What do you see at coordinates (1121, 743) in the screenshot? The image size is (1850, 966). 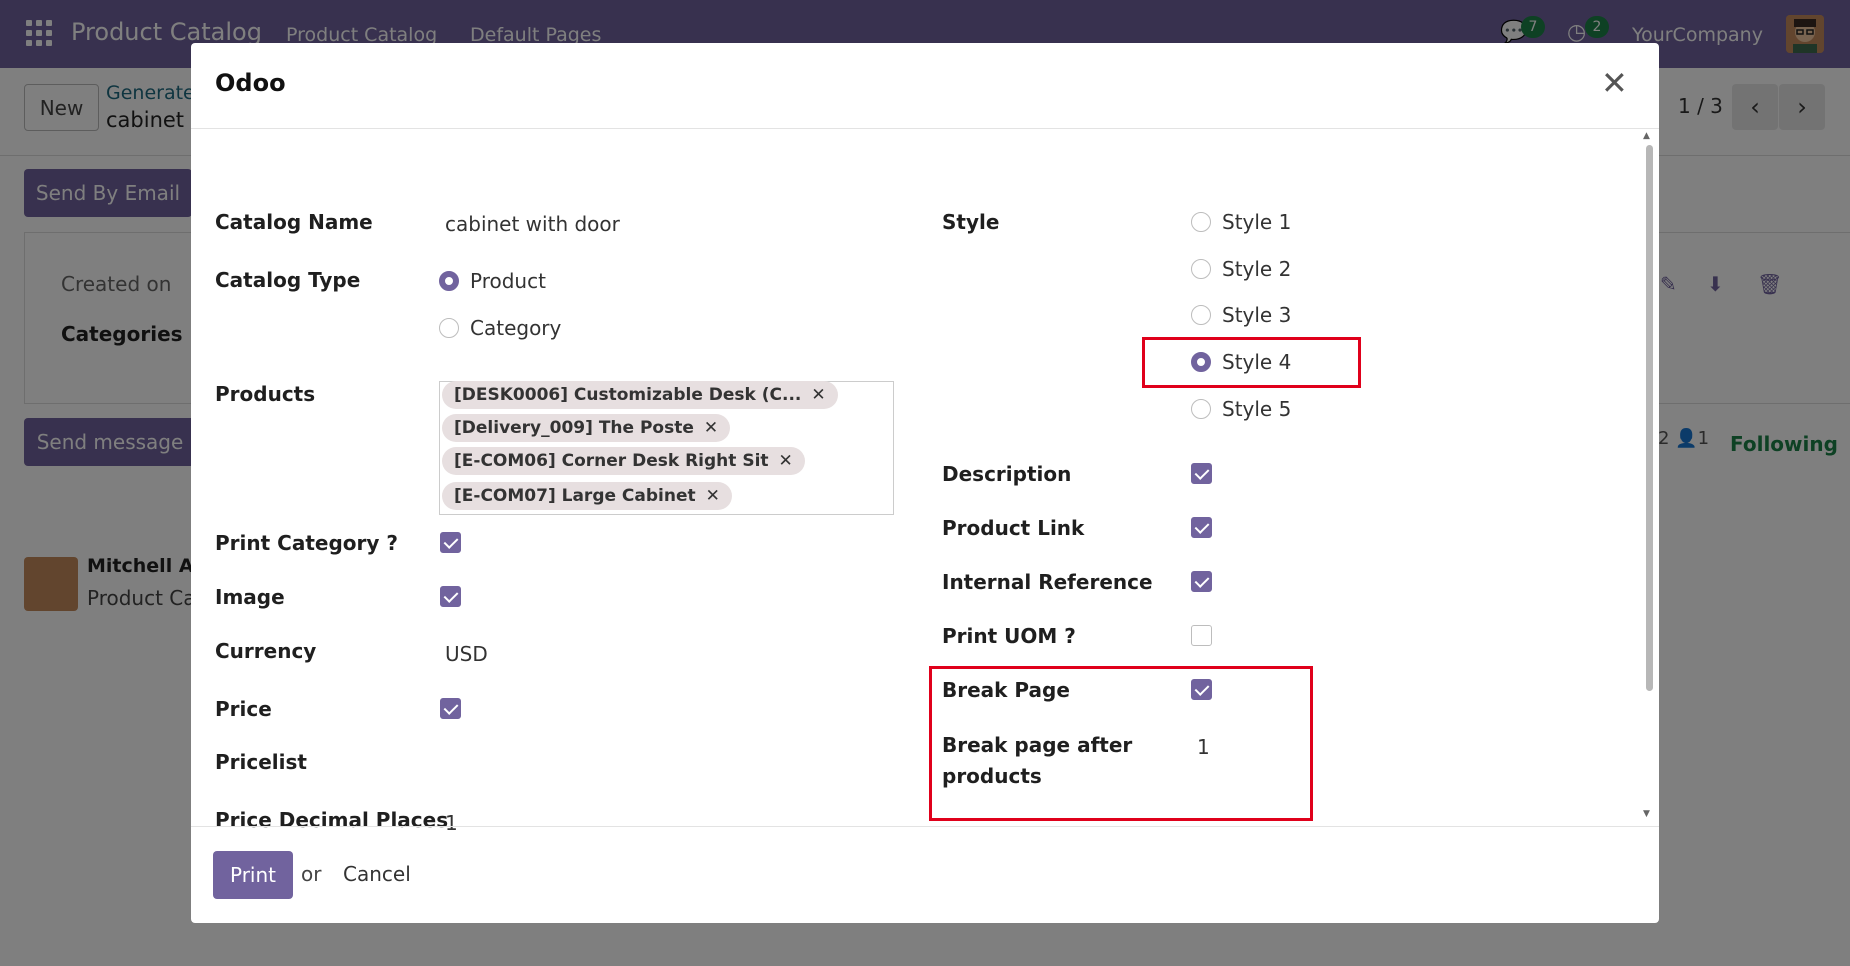 I see `break-page-highlight` at bounding box center [1121, 743].